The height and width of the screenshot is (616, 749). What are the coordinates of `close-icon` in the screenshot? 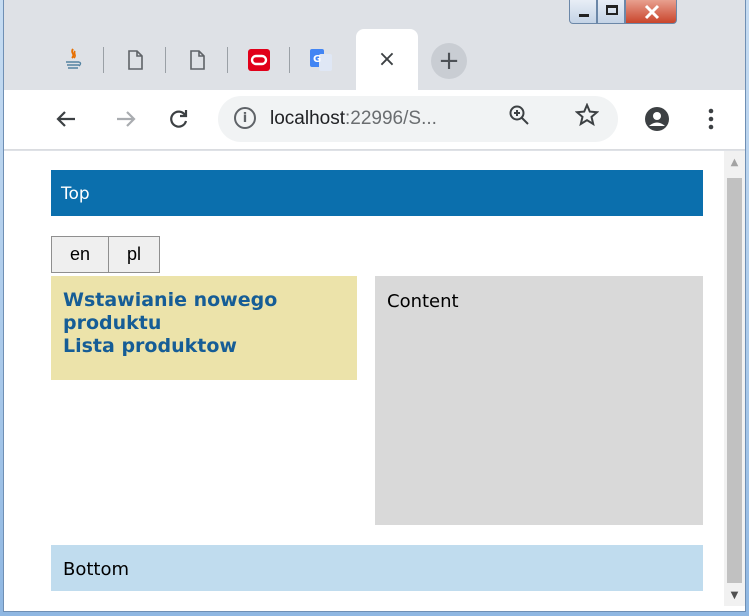 It's located at (652, 12).